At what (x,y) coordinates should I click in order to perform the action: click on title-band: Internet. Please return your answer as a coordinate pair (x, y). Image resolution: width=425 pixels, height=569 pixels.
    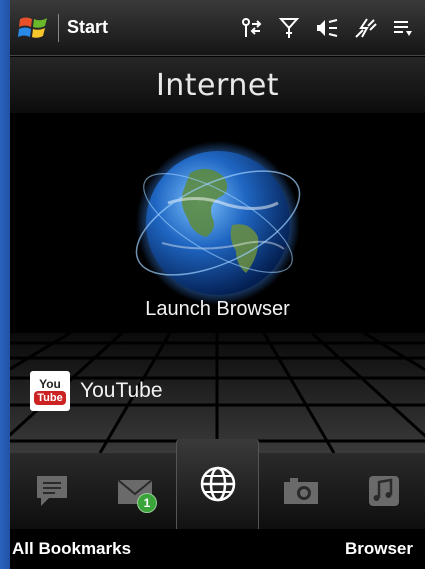
    Looking at the image, I should click on (217, 85).